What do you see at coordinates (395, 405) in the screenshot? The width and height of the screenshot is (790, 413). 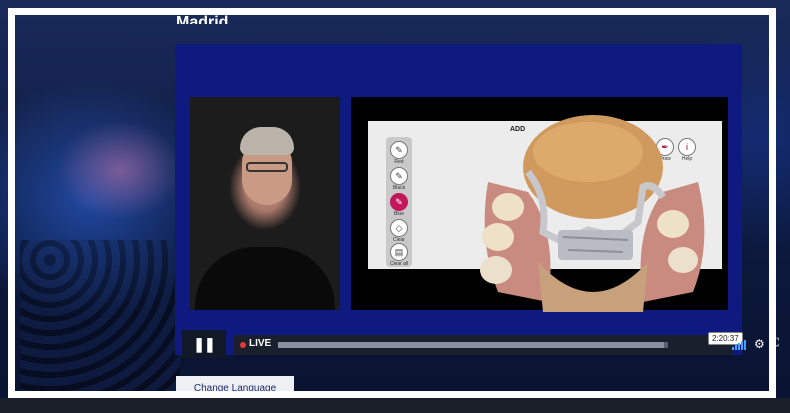 I see `bottom-band` at bounding box center [395, 405].